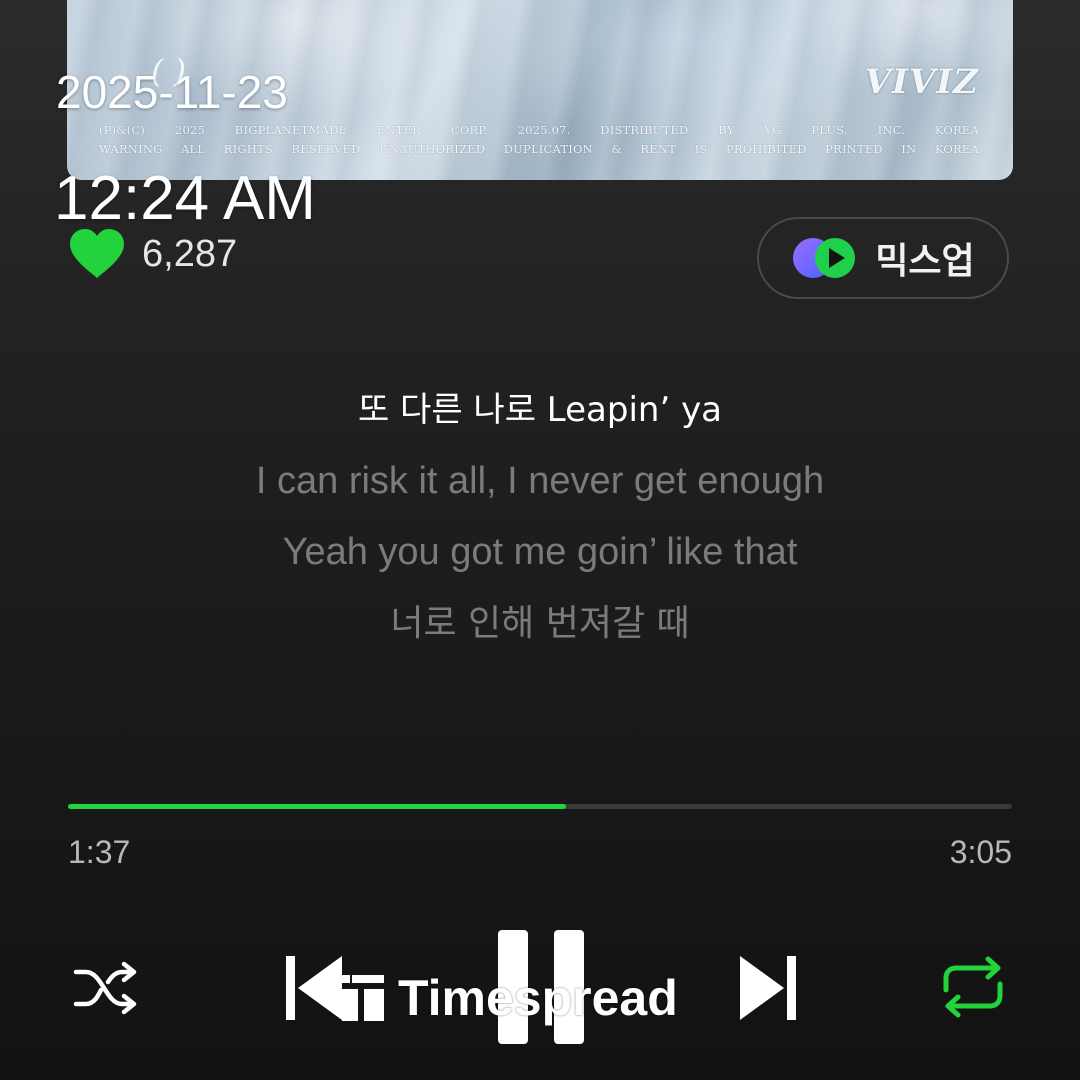  Describe the element at coordinates (768, 988) in the screenshot. I see `next-button` at that location.